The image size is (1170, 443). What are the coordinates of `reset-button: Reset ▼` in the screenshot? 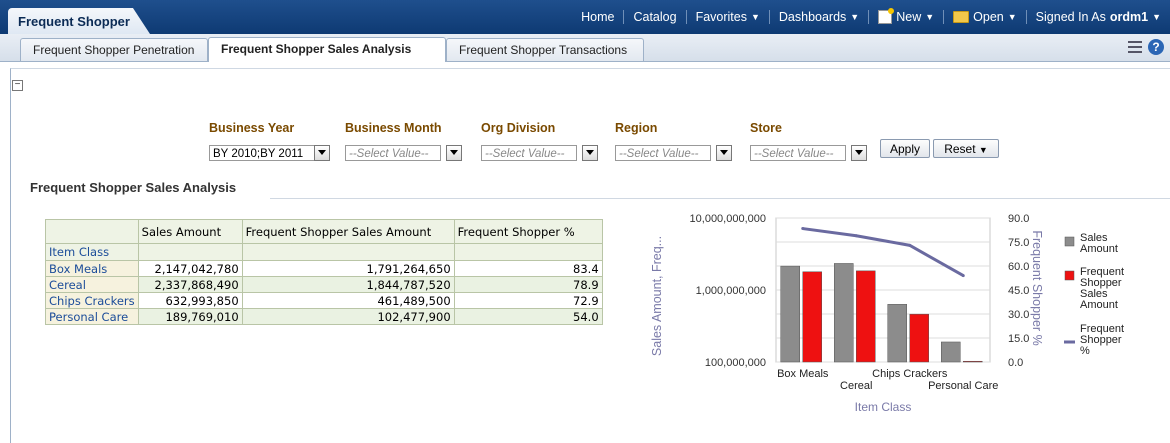 It's located at (966, 148).